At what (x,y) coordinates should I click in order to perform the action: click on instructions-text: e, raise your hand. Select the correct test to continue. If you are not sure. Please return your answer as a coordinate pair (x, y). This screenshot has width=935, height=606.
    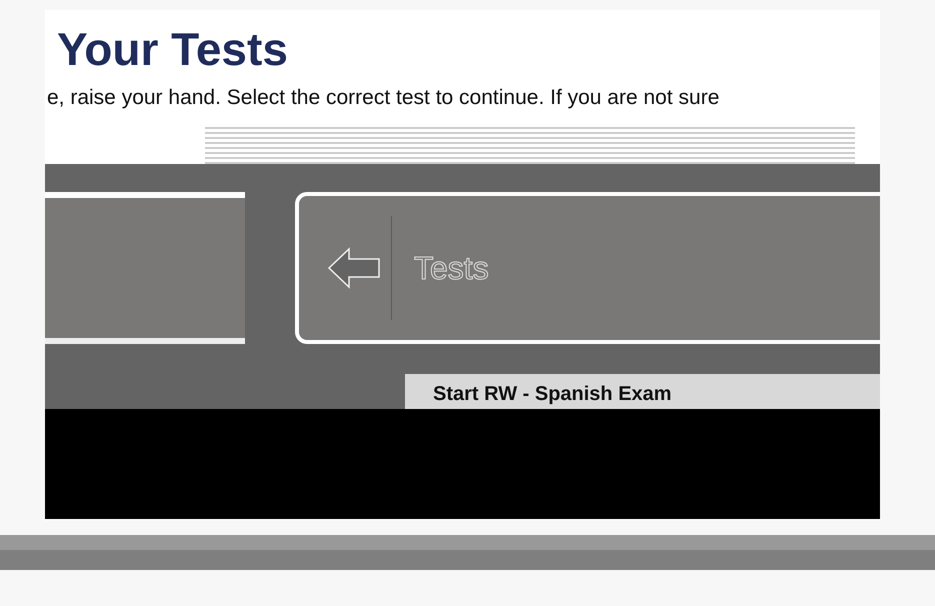
    Looking at the image, I should click on (383, 98).